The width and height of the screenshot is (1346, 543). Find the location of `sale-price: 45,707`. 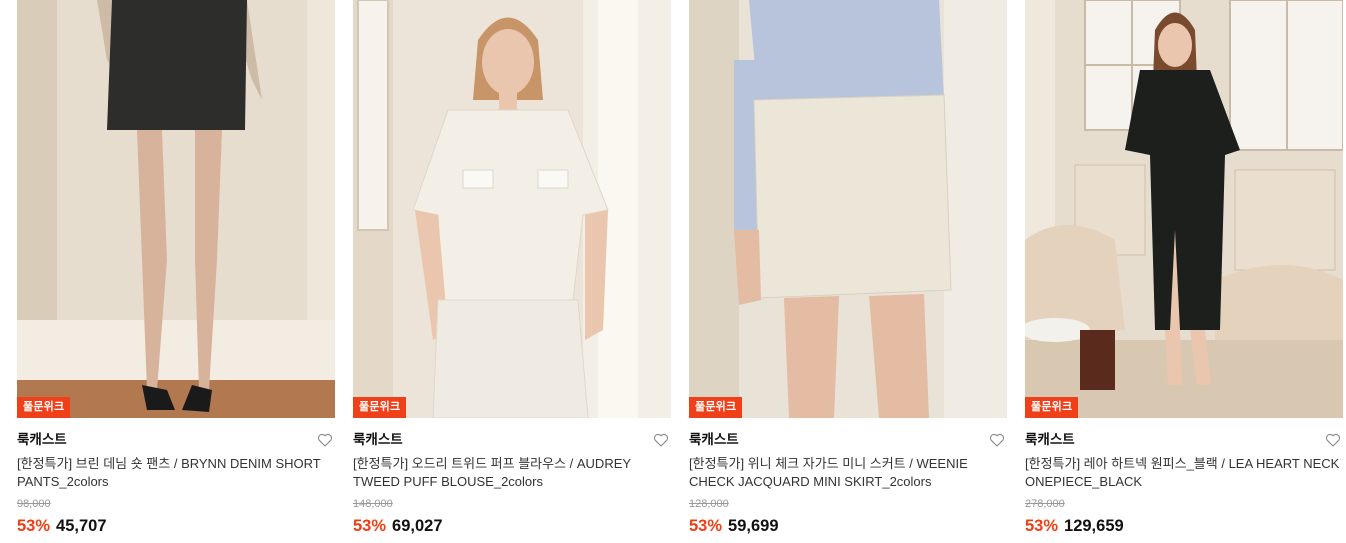

sale-price: 45,707 is located at coordinates (81, 526).